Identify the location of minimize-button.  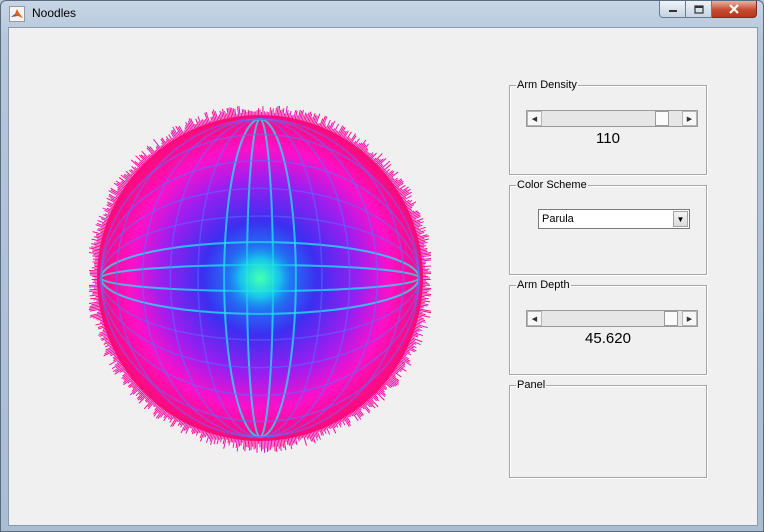
(672, 9).